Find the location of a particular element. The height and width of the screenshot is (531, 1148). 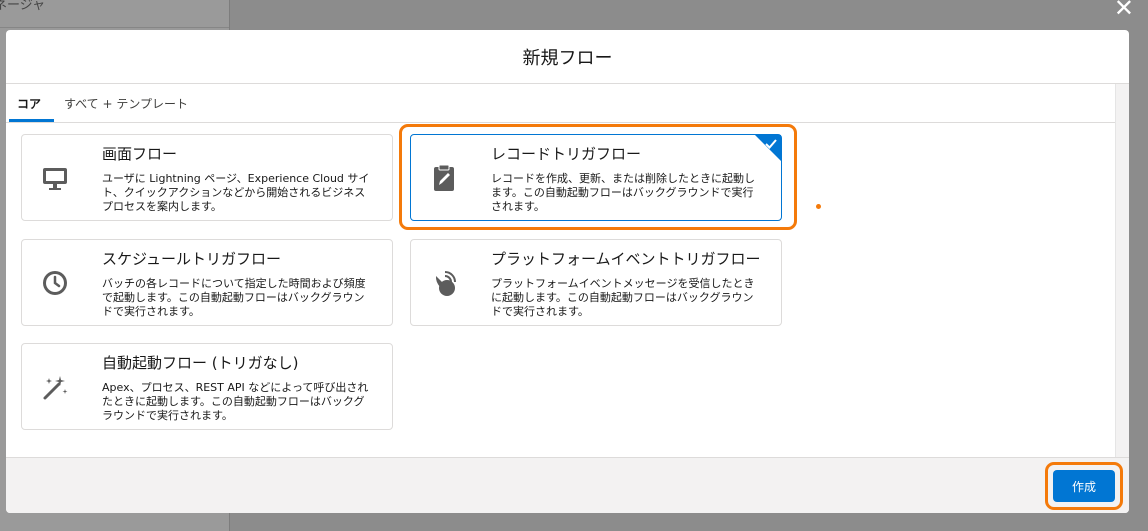

clock-icon is located at coordinates (55, 283).